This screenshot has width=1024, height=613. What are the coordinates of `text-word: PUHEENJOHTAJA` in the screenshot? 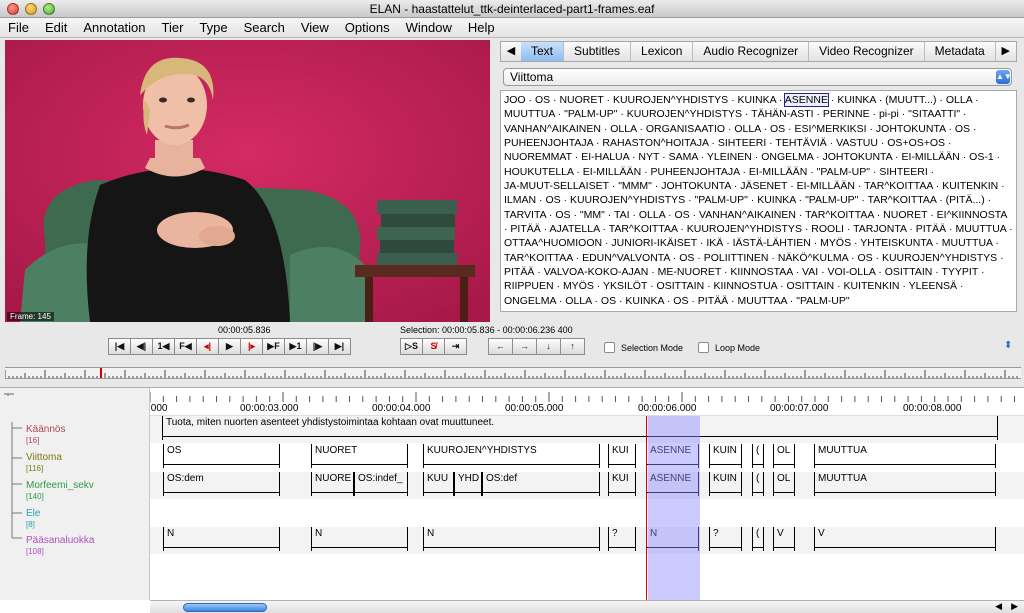 It's located at (548, 143).